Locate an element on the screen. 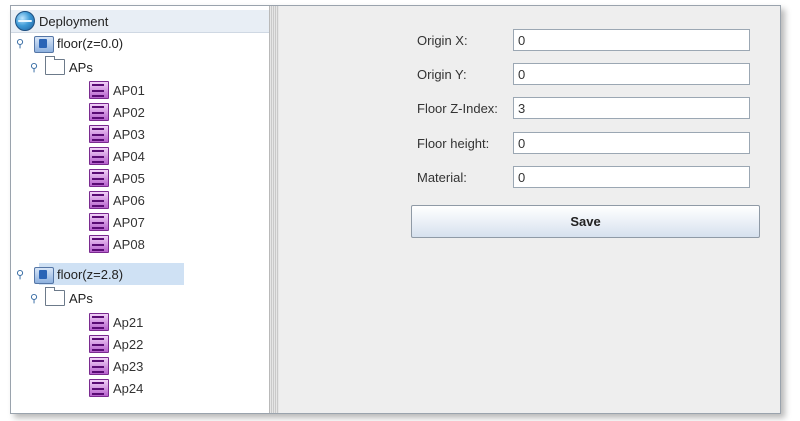  tree-ap-item: AP01 is located at coordinates (117, 90).